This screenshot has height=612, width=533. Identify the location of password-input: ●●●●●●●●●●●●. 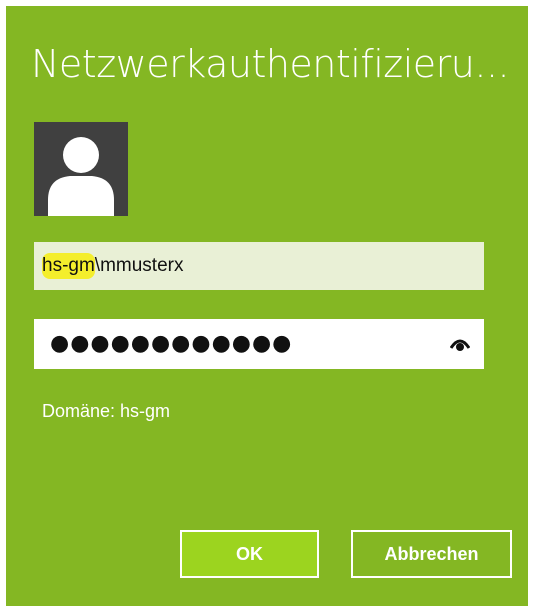
(259, 344).